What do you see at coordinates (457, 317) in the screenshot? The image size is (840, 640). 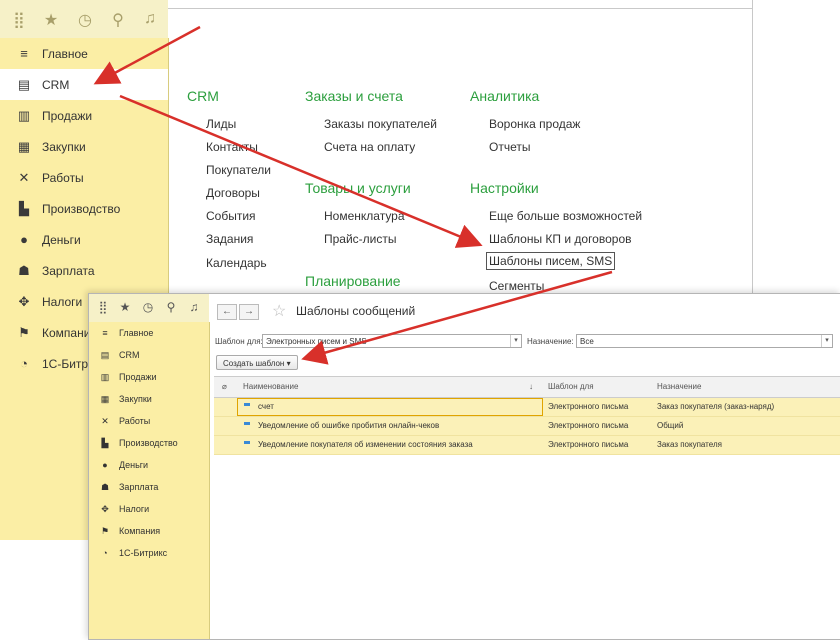 I see `arrow-to-create-button` at bounding box center [457, 317].